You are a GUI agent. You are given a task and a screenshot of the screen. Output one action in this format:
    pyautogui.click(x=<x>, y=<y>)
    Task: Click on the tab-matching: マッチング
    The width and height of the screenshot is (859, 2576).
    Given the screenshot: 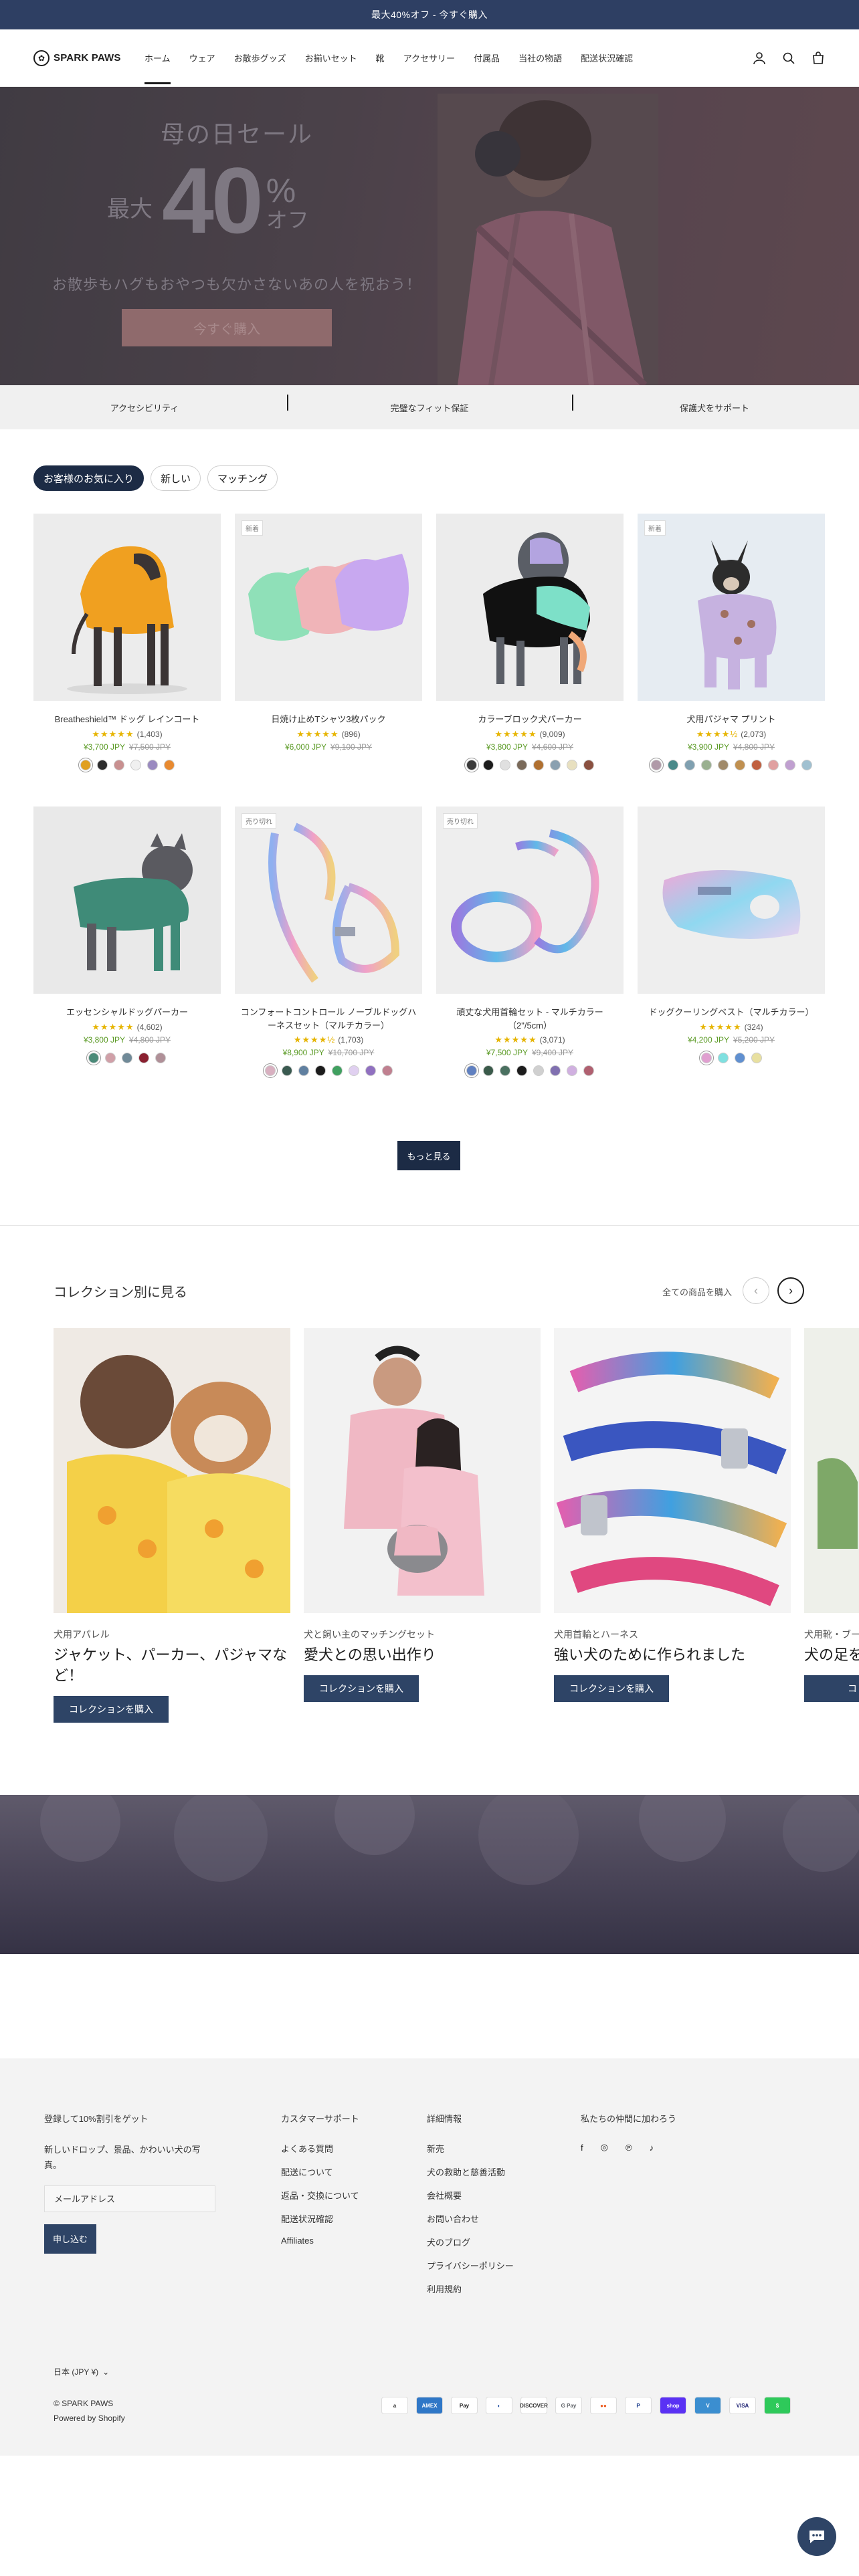 What is the action you would take?
    pyautogui.click(x=242, y=478)
    